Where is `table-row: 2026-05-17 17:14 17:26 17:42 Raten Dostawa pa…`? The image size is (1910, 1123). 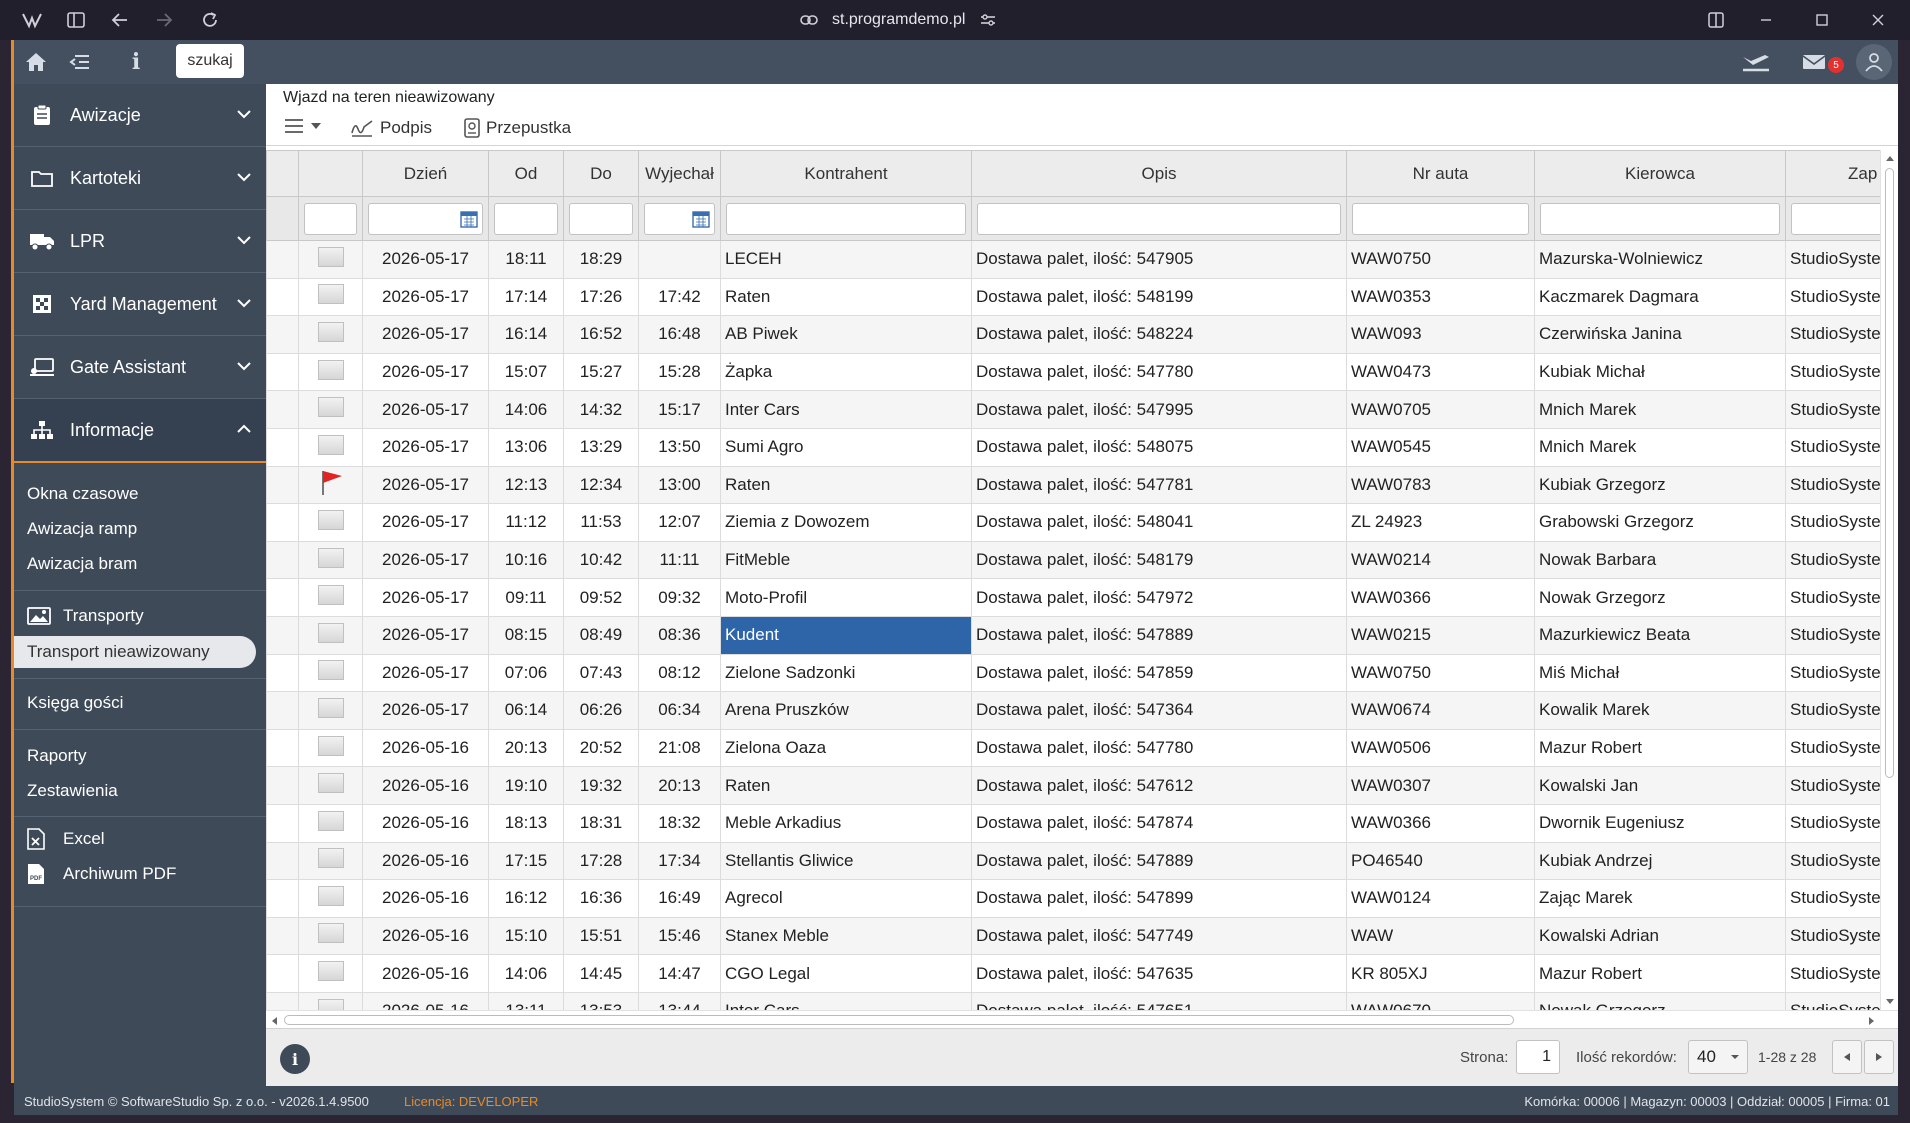
table-row: 2026-05-17 17:14 17:26 17:42 Raten Dostawa pa… is located at coordinates (1073, 297).